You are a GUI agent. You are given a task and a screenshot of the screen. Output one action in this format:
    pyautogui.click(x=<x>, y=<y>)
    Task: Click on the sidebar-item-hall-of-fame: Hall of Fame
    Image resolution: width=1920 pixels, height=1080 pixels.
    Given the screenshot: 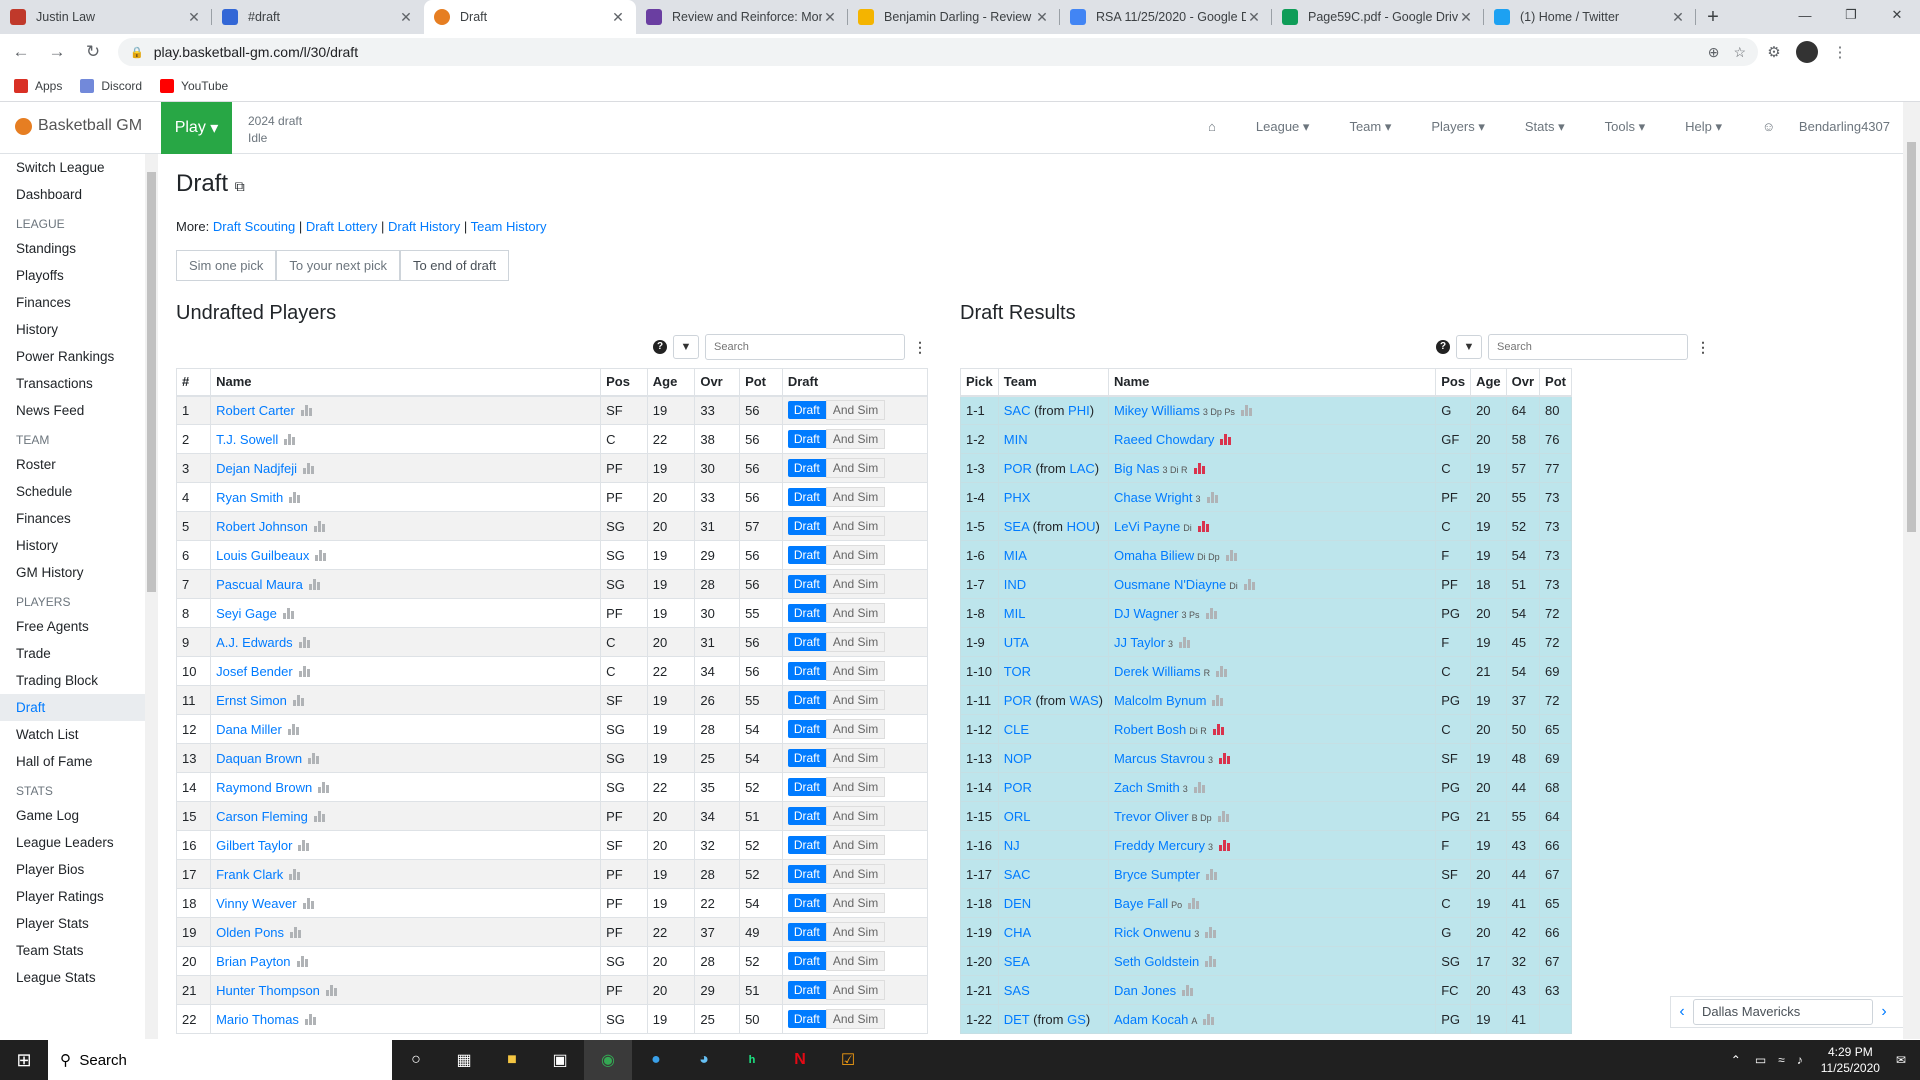 What is the action you would take?
    pyautogui.click(x=79, y=761)
    